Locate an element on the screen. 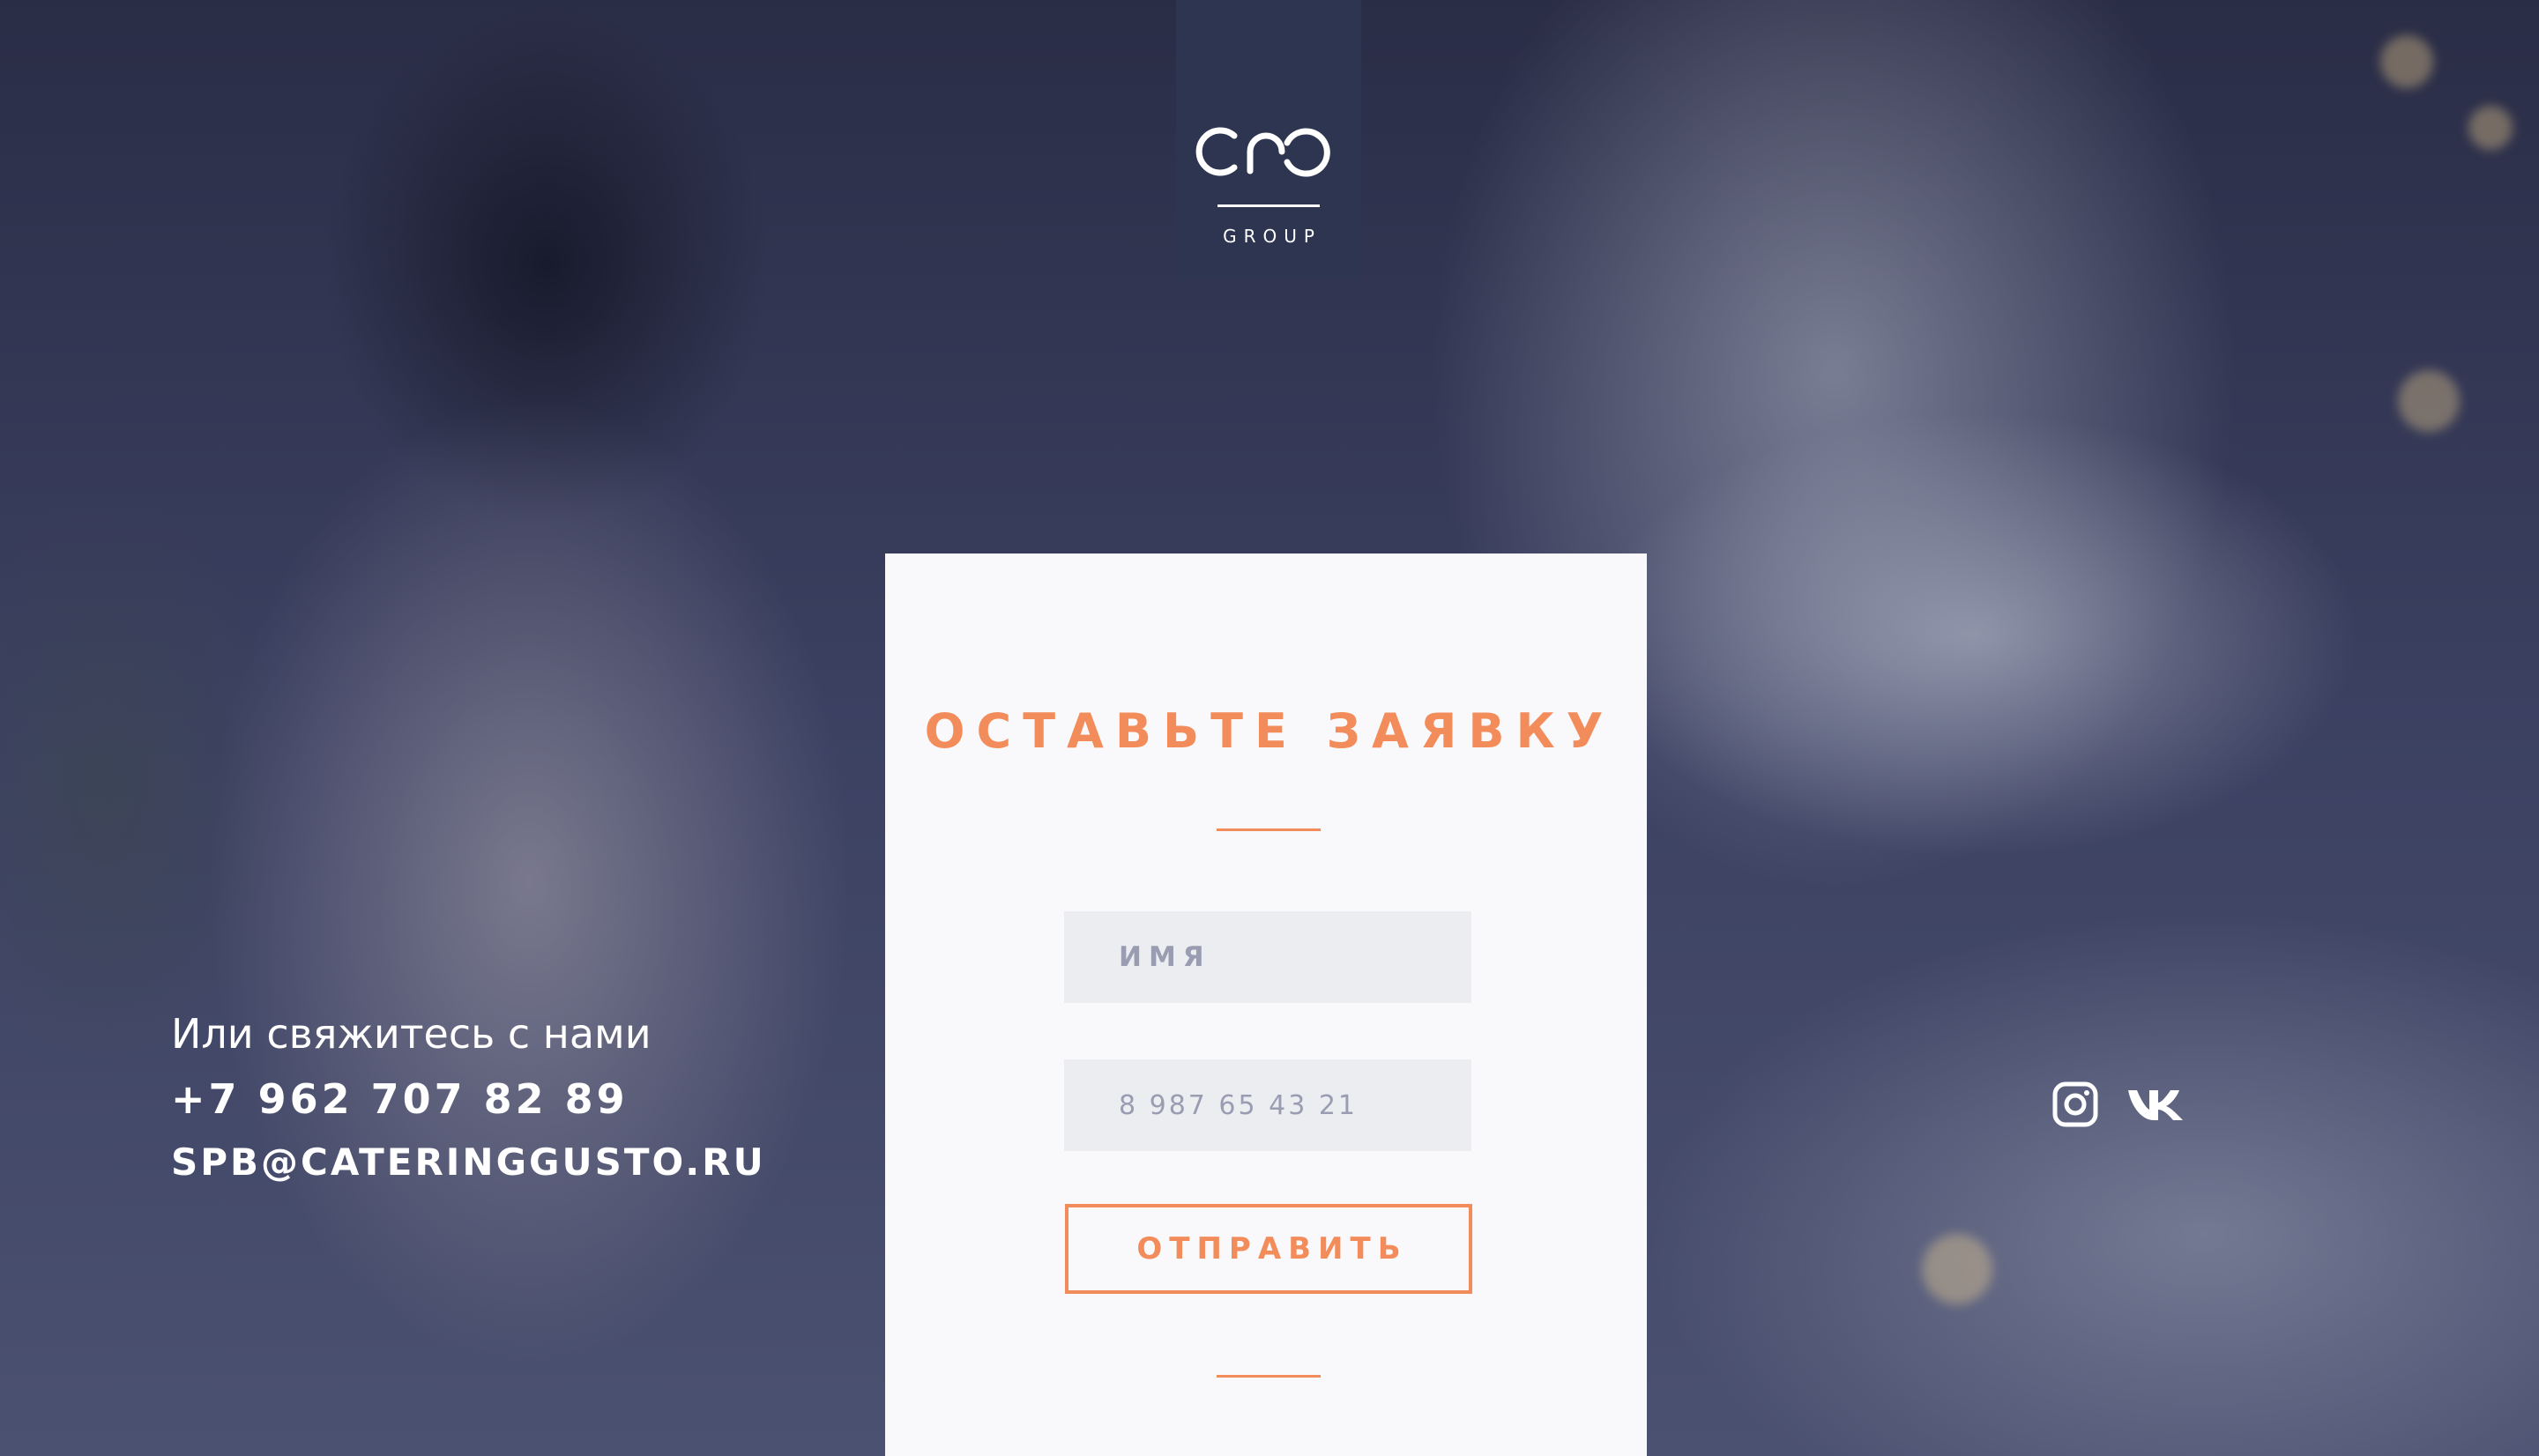  vk-icon is located at coordinates (2157, 1104).